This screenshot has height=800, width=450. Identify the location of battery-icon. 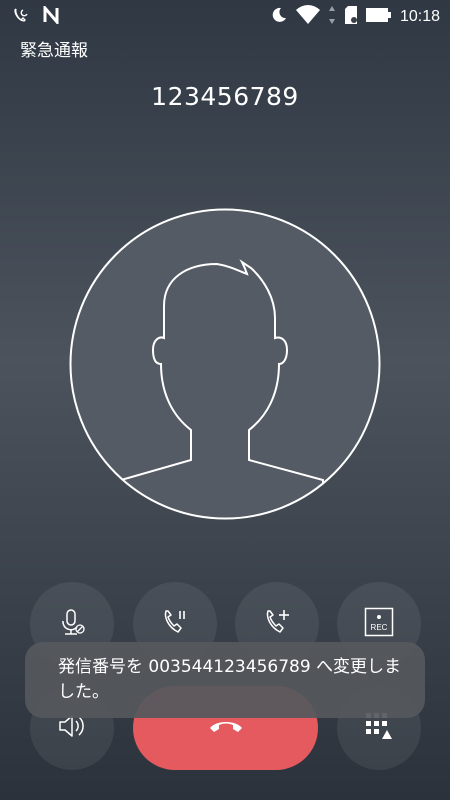
(378, 17).